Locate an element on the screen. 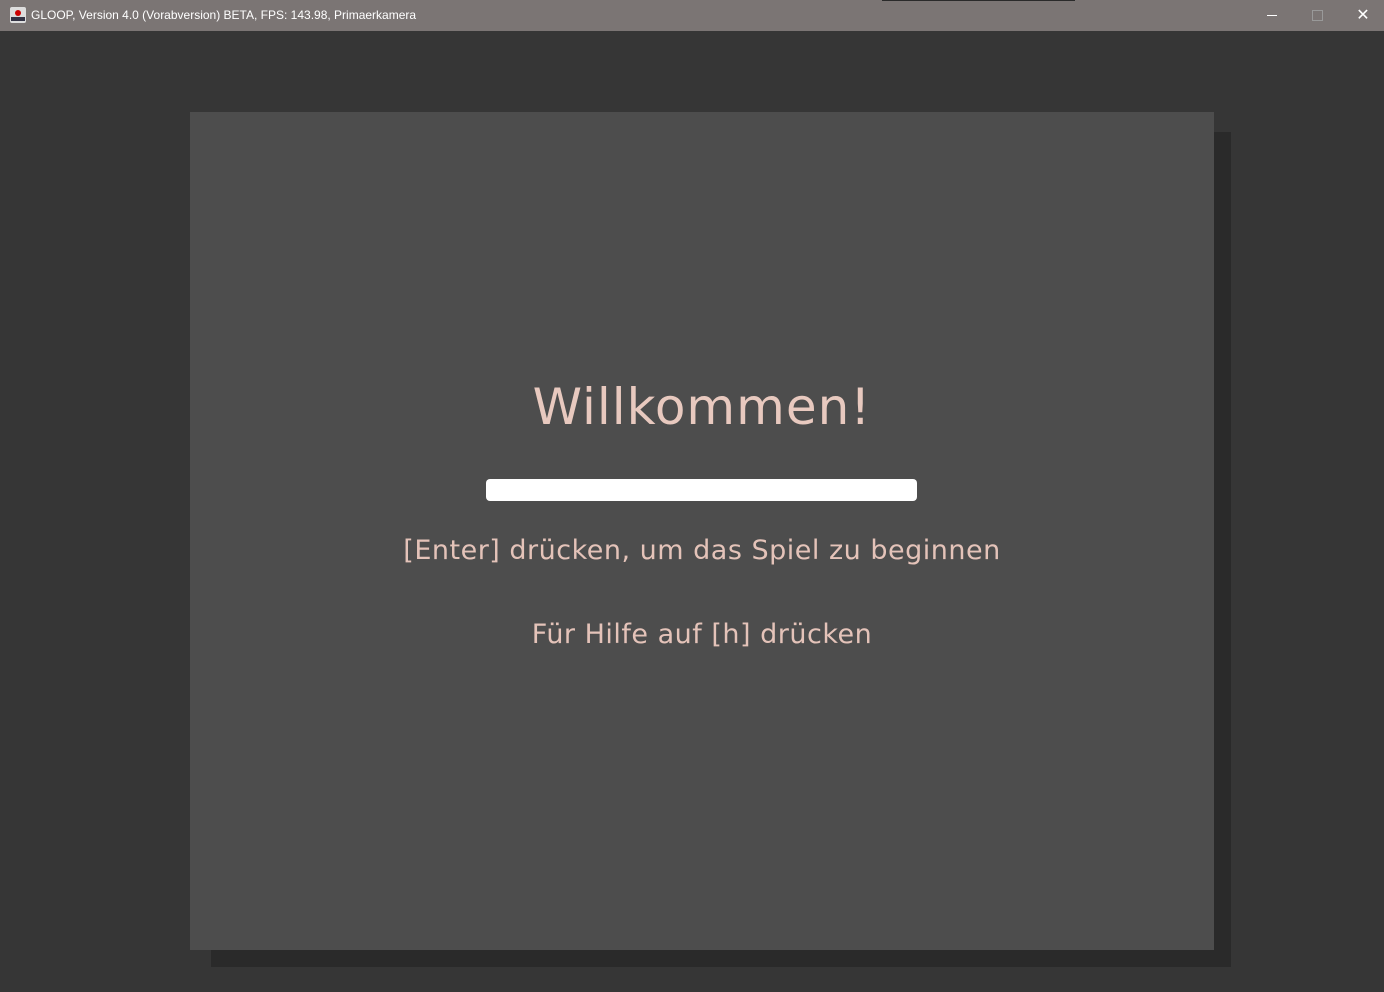 This screenshot has height=992, width=1384. maximize-button is located at coordinates (1317, 15).